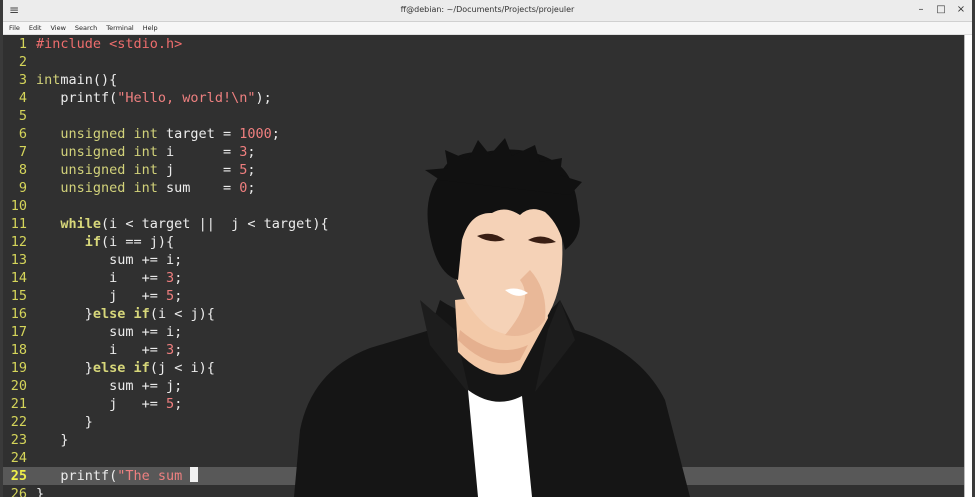 This screenshot has width=975, height=497. Describe the element at coordinates (941, 10) in the screenshot. I see `maximize-icon: □` at that location.